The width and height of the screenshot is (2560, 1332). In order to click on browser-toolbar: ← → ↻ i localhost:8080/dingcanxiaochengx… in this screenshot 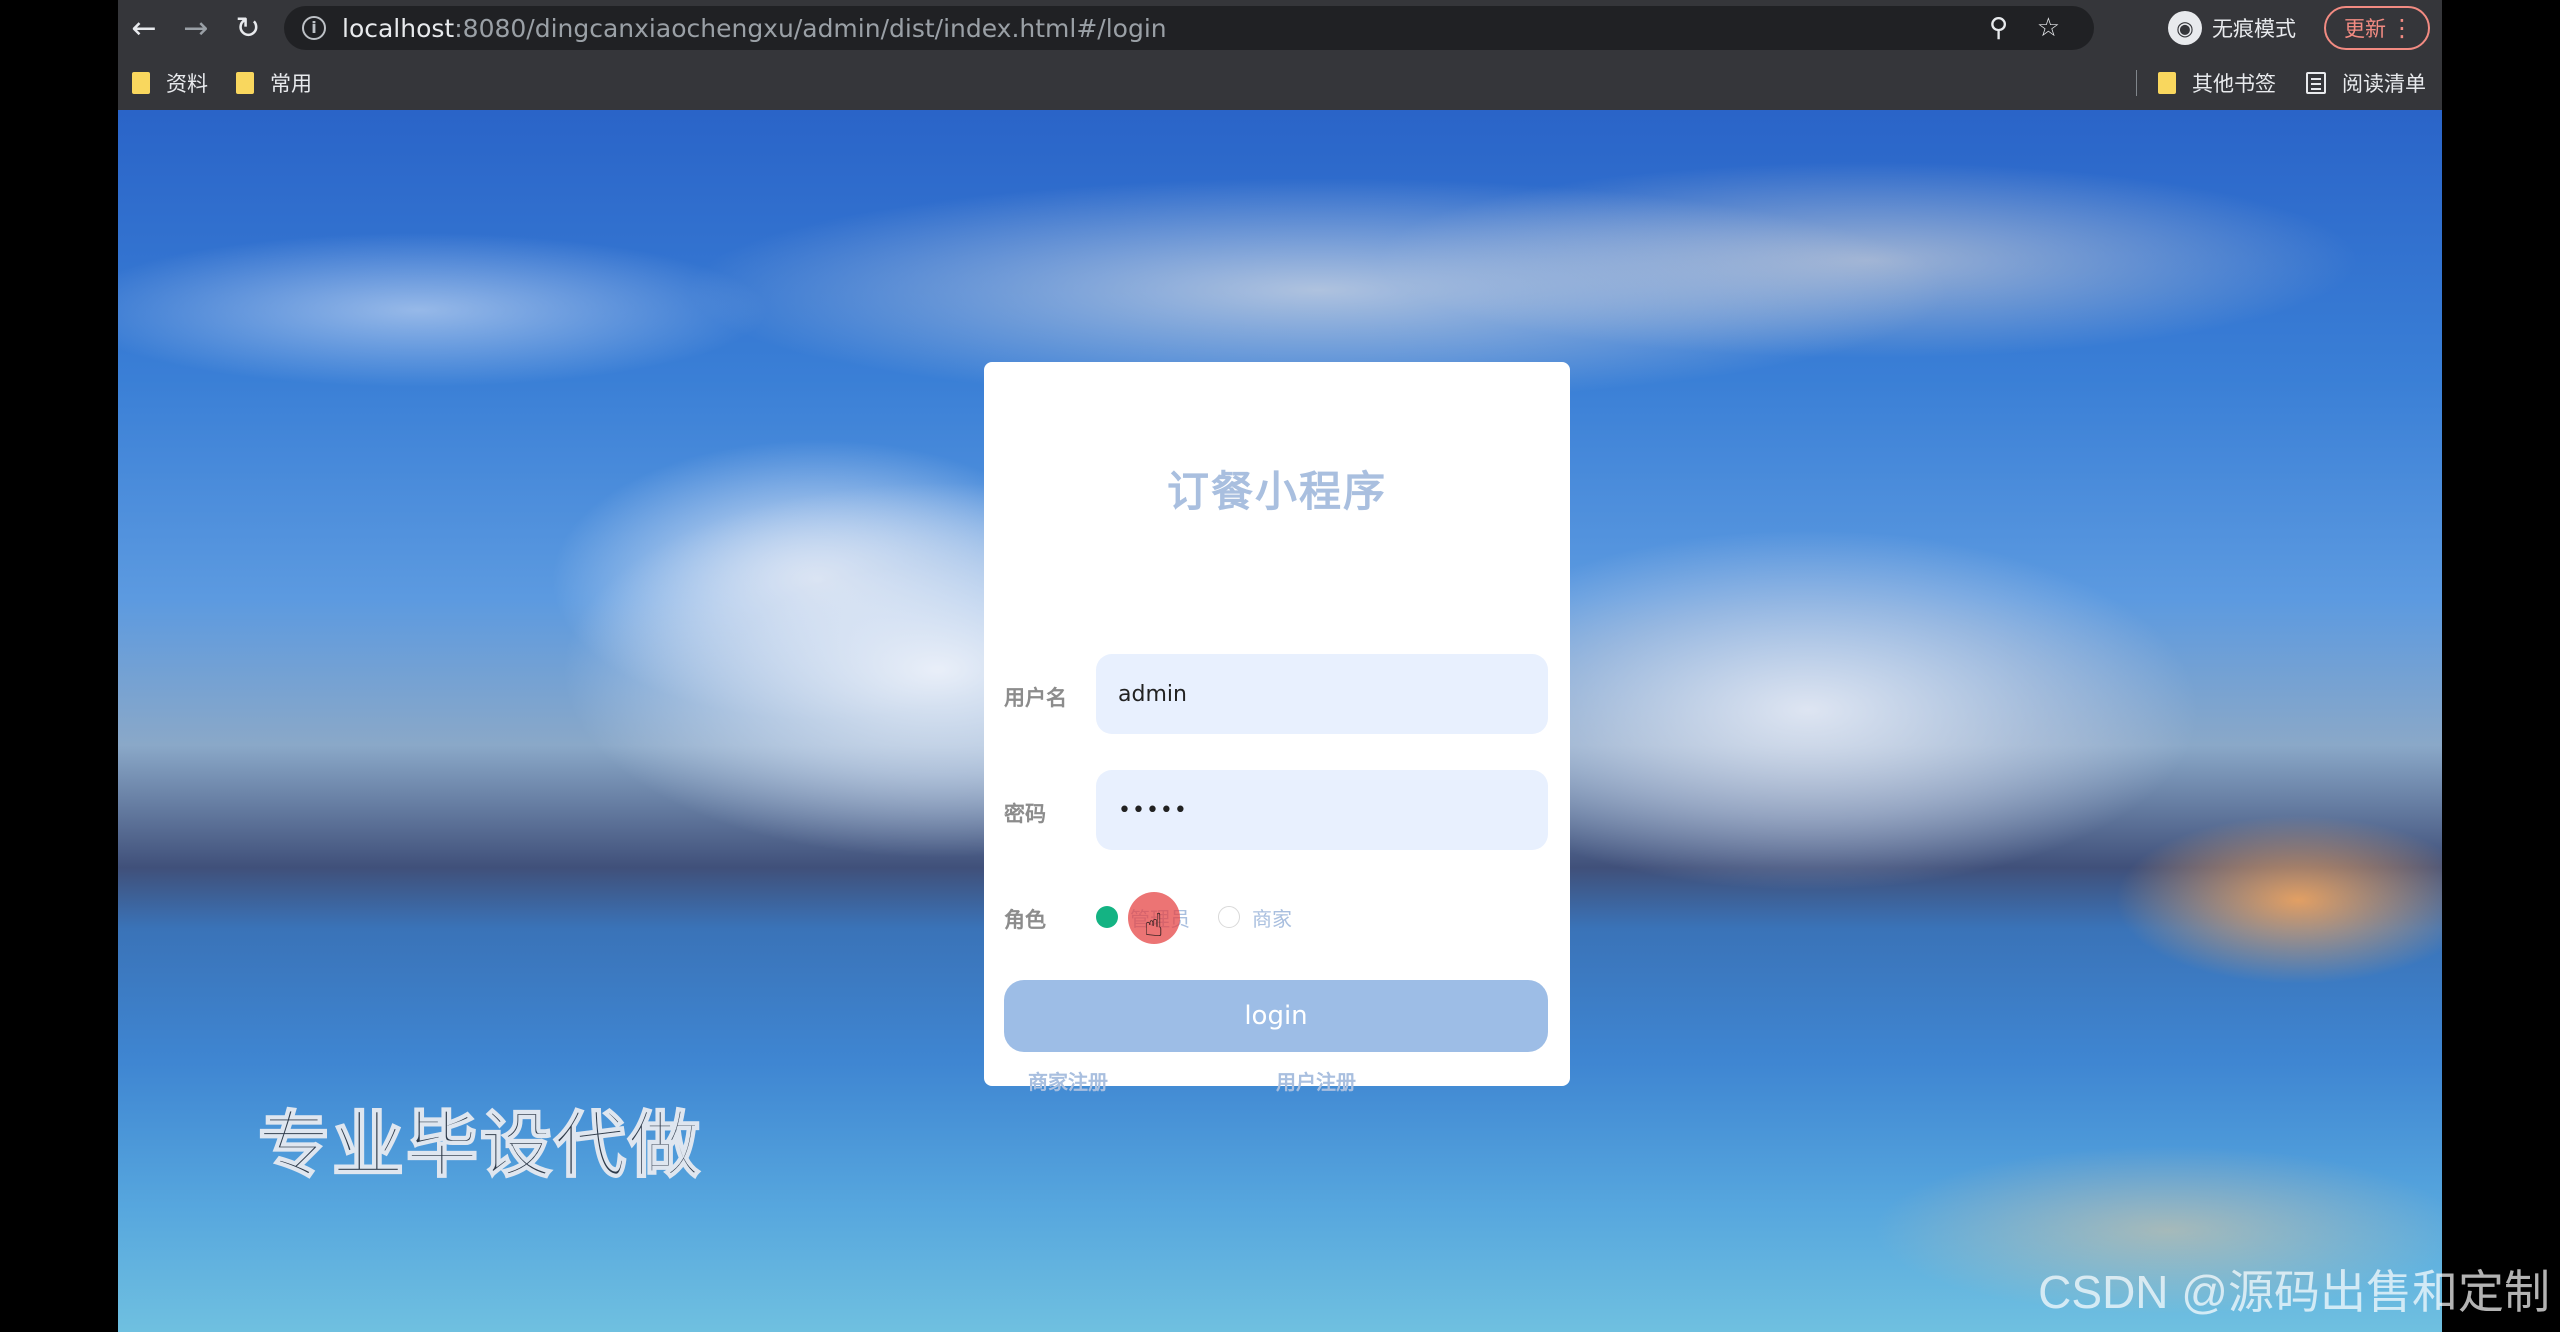, I will do `click(1280, 28)`.